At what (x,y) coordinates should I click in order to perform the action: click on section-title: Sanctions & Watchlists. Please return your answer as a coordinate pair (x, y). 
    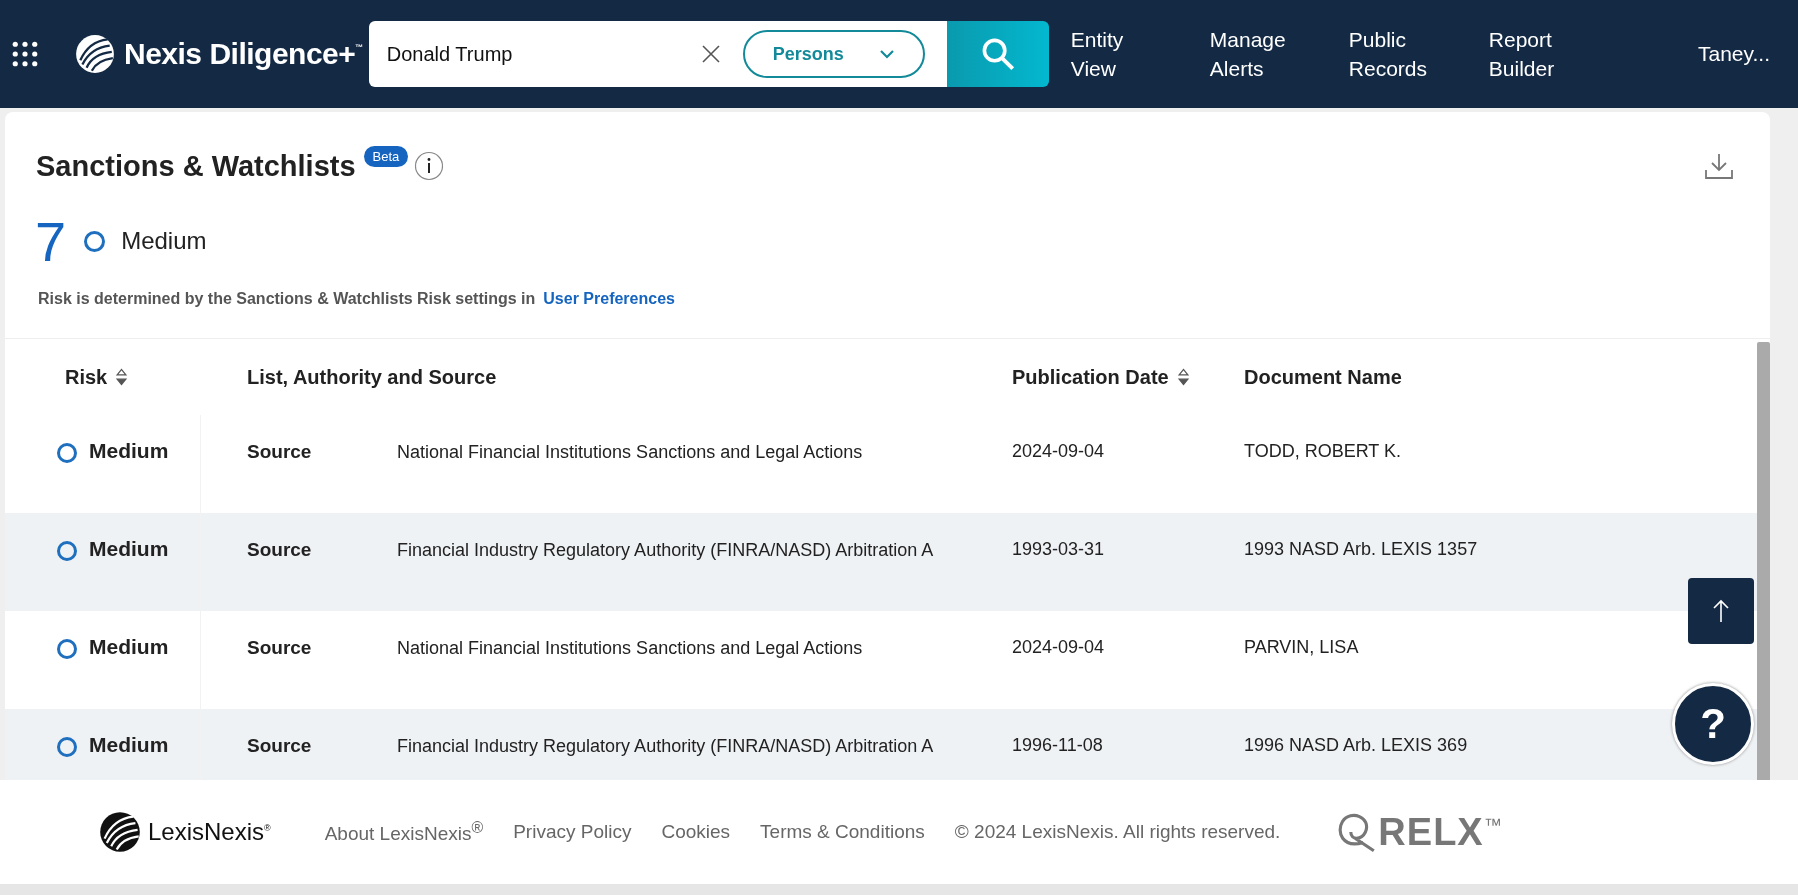
    Looking at the image, I should click on (196, 166).